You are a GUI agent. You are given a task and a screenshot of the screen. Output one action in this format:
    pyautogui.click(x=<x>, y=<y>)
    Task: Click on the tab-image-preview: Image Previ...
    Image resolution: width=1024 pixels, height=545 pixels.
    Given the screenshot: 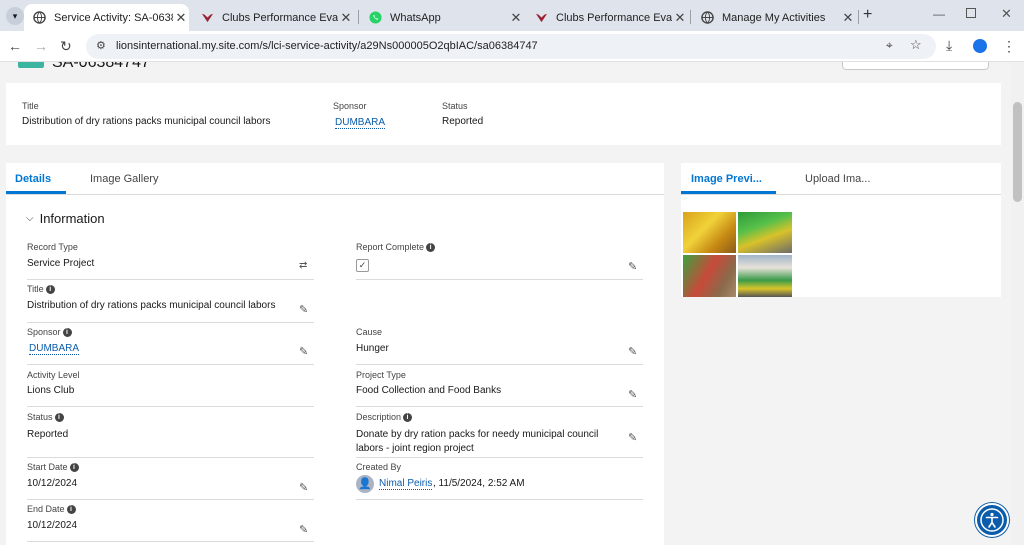 What is the action you would take?
    pyautogui.click(x=726, y=179)
    